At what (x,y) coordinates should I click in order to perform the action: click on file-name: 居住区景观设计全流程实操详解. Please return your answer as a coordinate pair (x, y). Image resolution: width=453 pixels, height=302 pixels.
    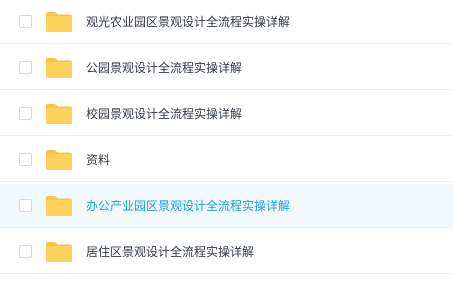
    Looking at the image, I should click on (170, 252).